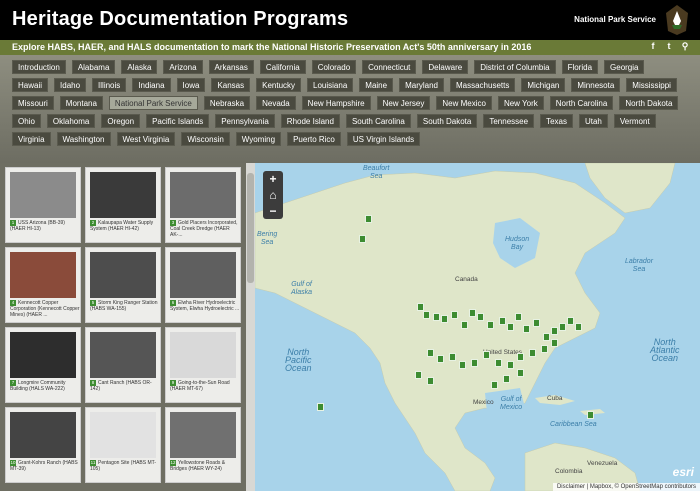 The height and width of the screenshot is (491, 700). Describe the element at coordinates (593, 121) in the screenshot. I see `tab-utah: Utah` at that location.